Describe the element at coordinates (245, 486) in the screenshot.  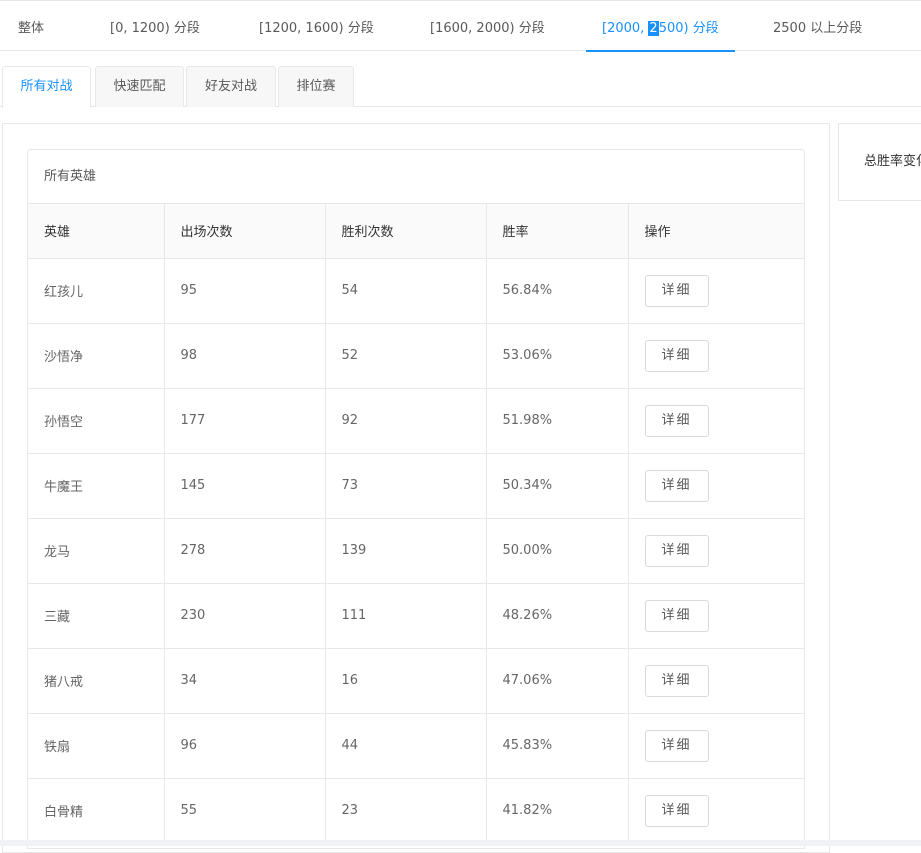
I see `games-count: 145` at that location.